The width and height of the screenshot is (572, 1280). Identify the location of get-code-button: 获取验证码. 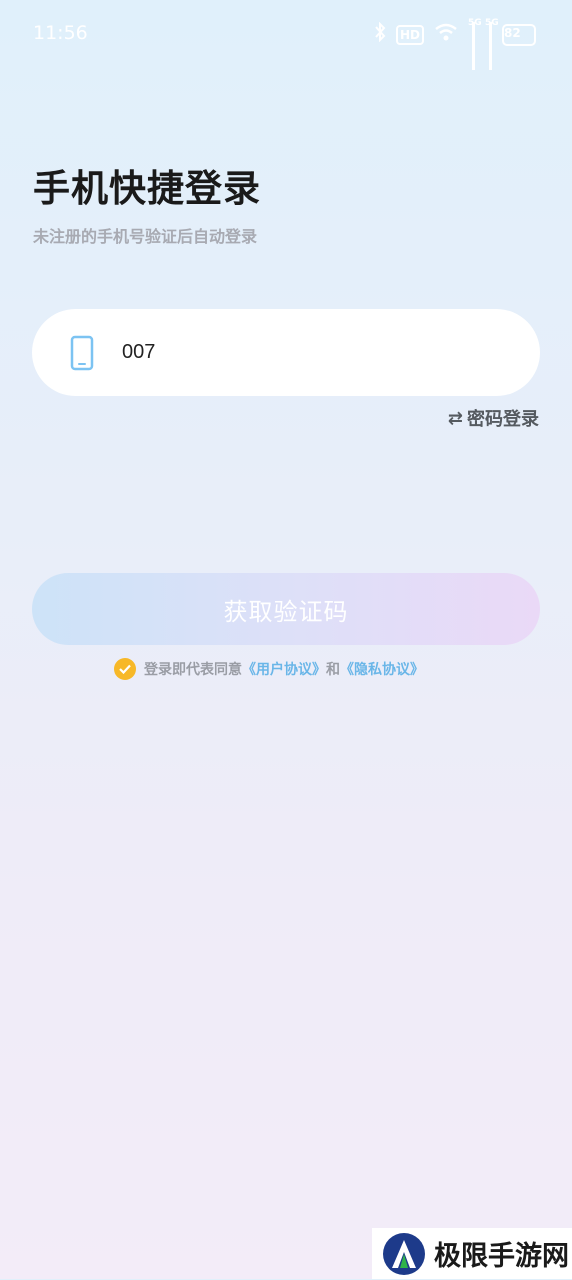
(286, 609).